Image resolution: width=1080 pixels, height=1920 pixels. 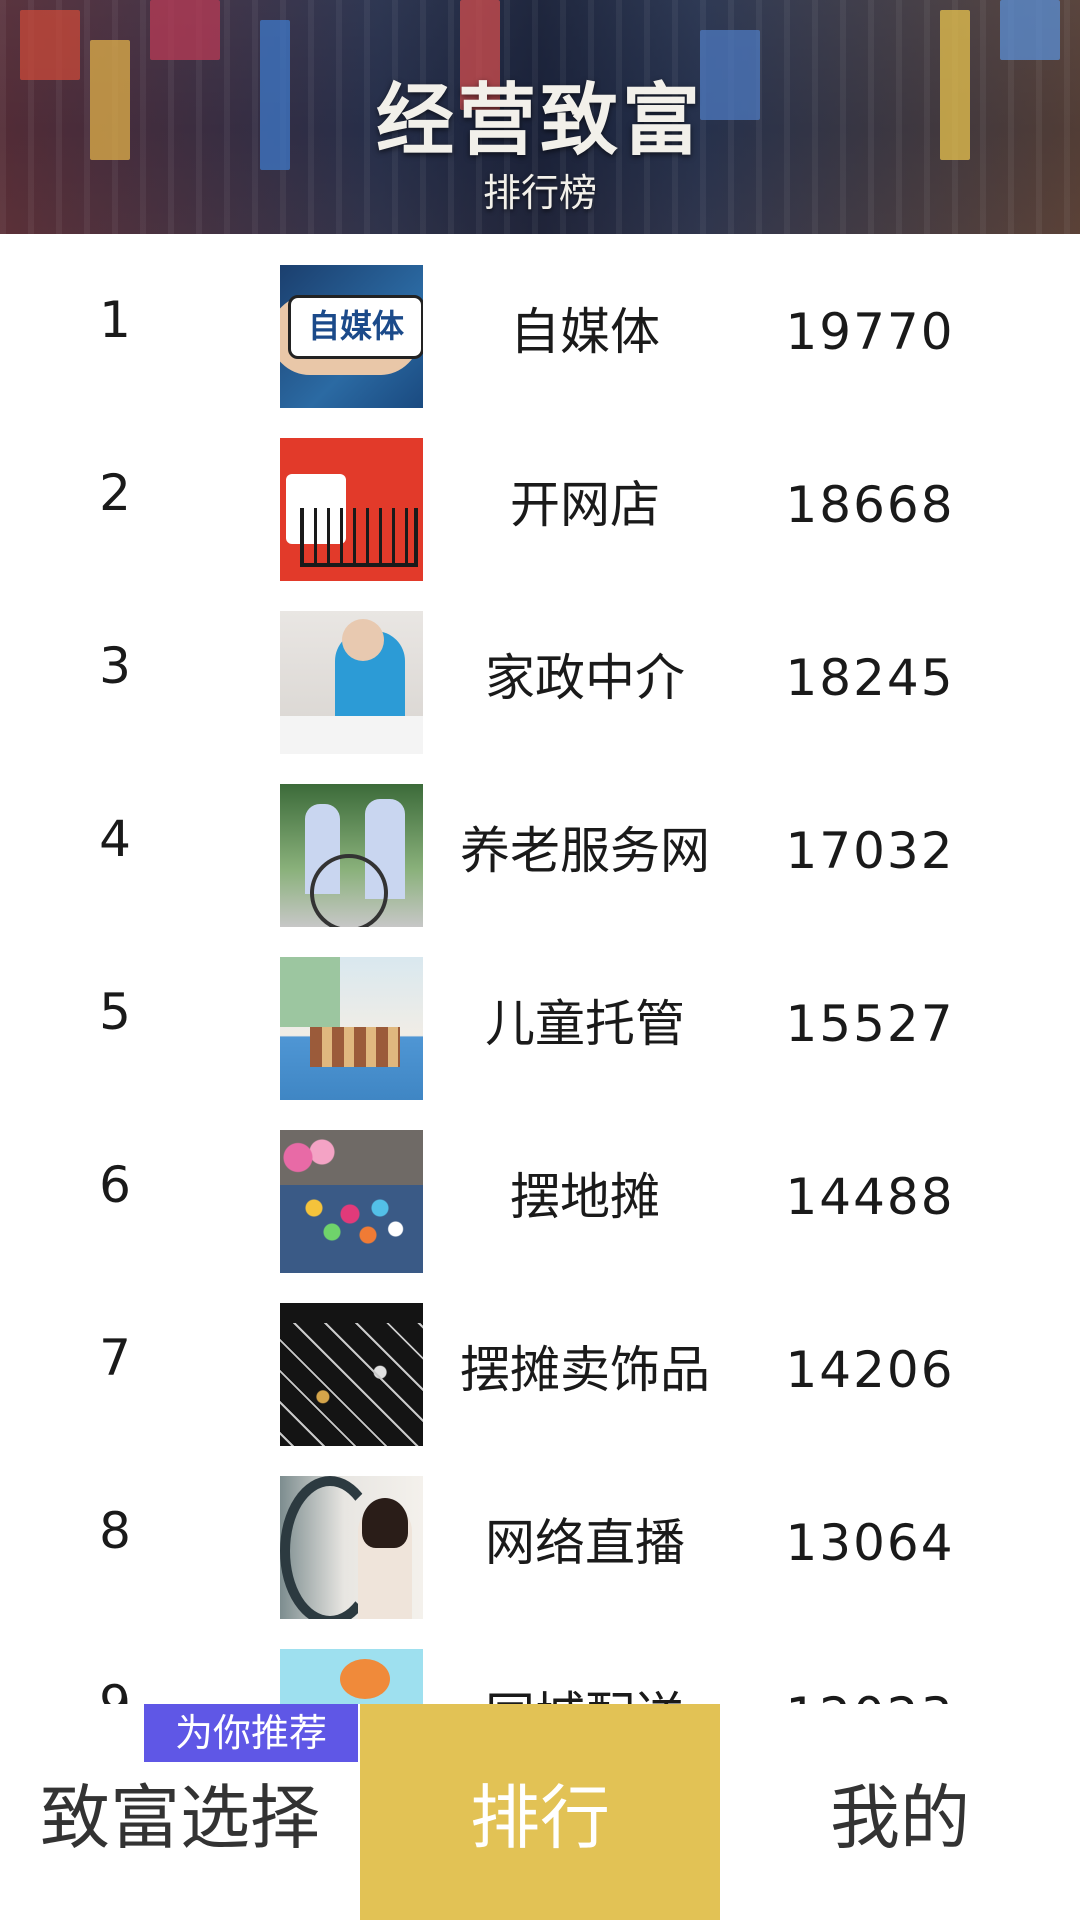 I want to click on rank-number: 5, so click(x=115, y=1012).